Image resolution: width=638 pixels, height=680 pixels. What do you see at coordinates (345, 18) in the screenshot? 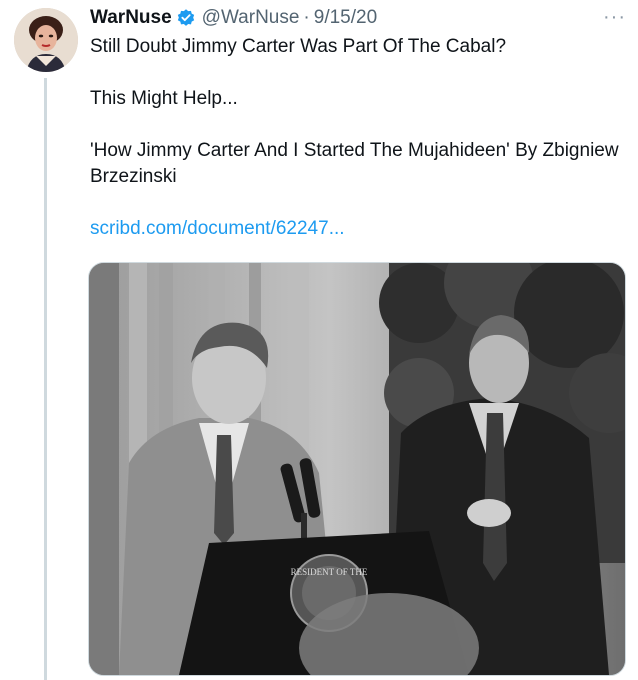
I see `tweet-date: 9/15/20` at bounding box center [345, 18].